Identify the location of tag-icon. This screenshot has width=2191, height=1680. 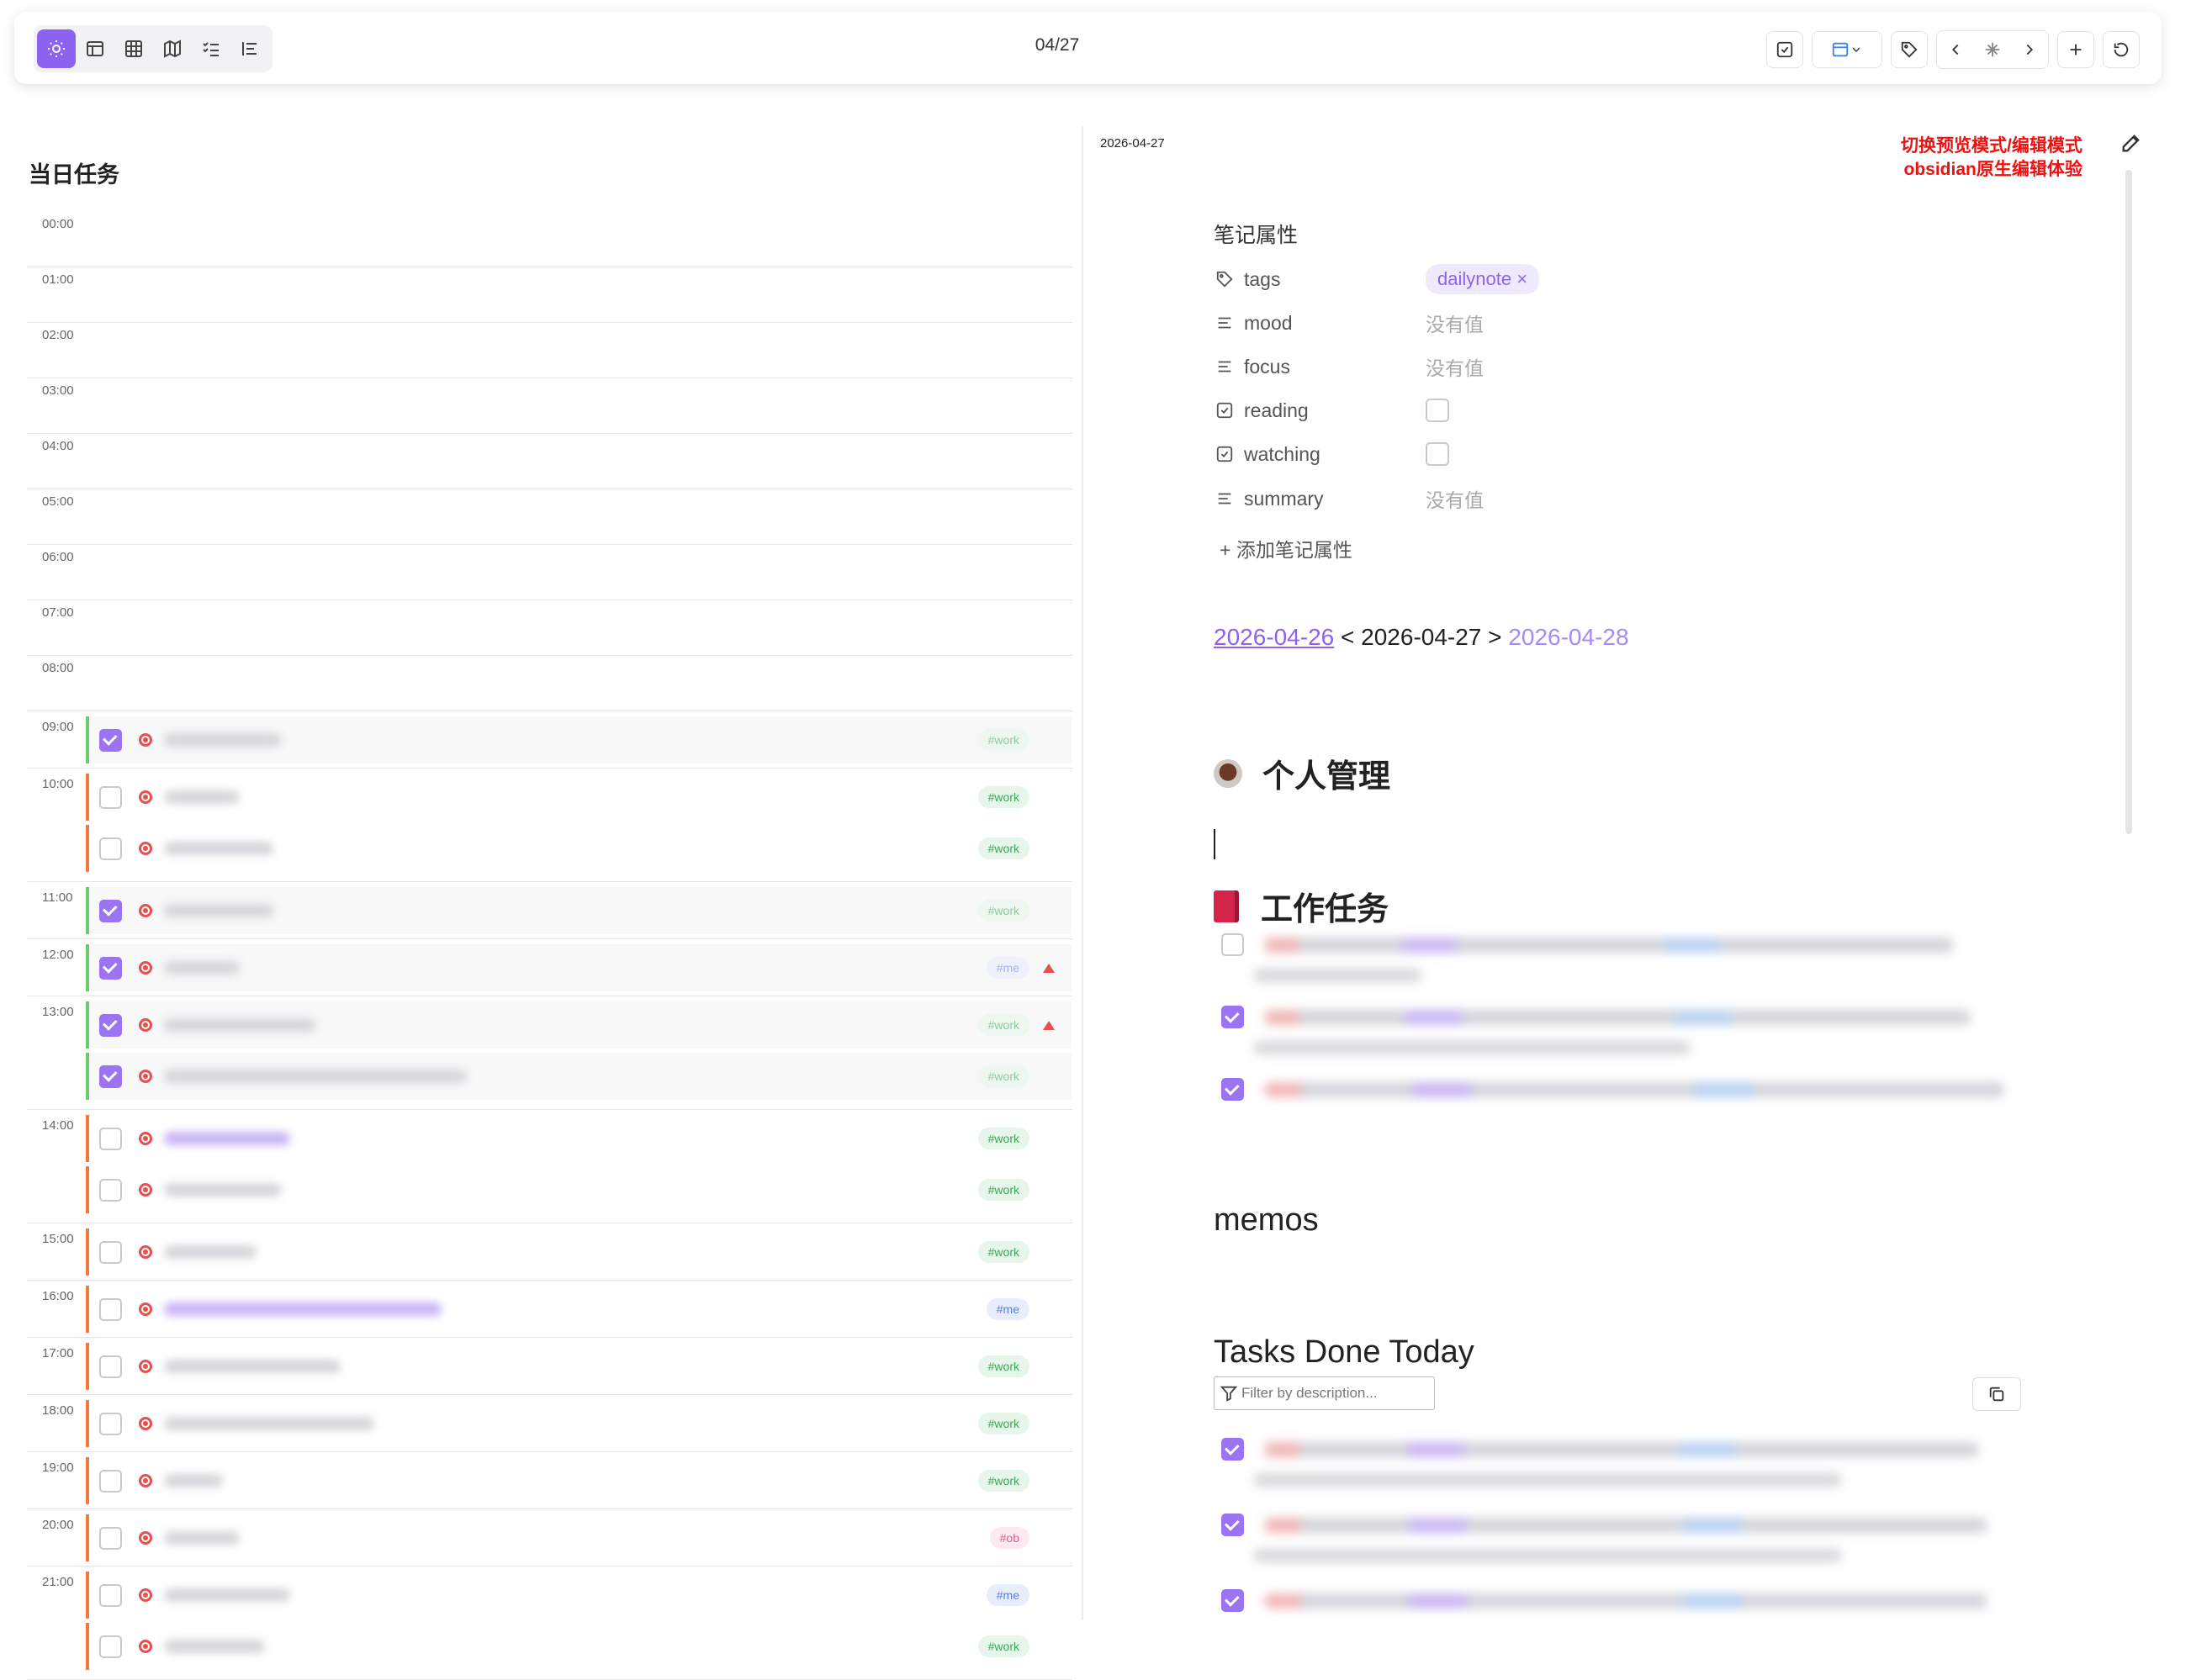
(1909, 49).